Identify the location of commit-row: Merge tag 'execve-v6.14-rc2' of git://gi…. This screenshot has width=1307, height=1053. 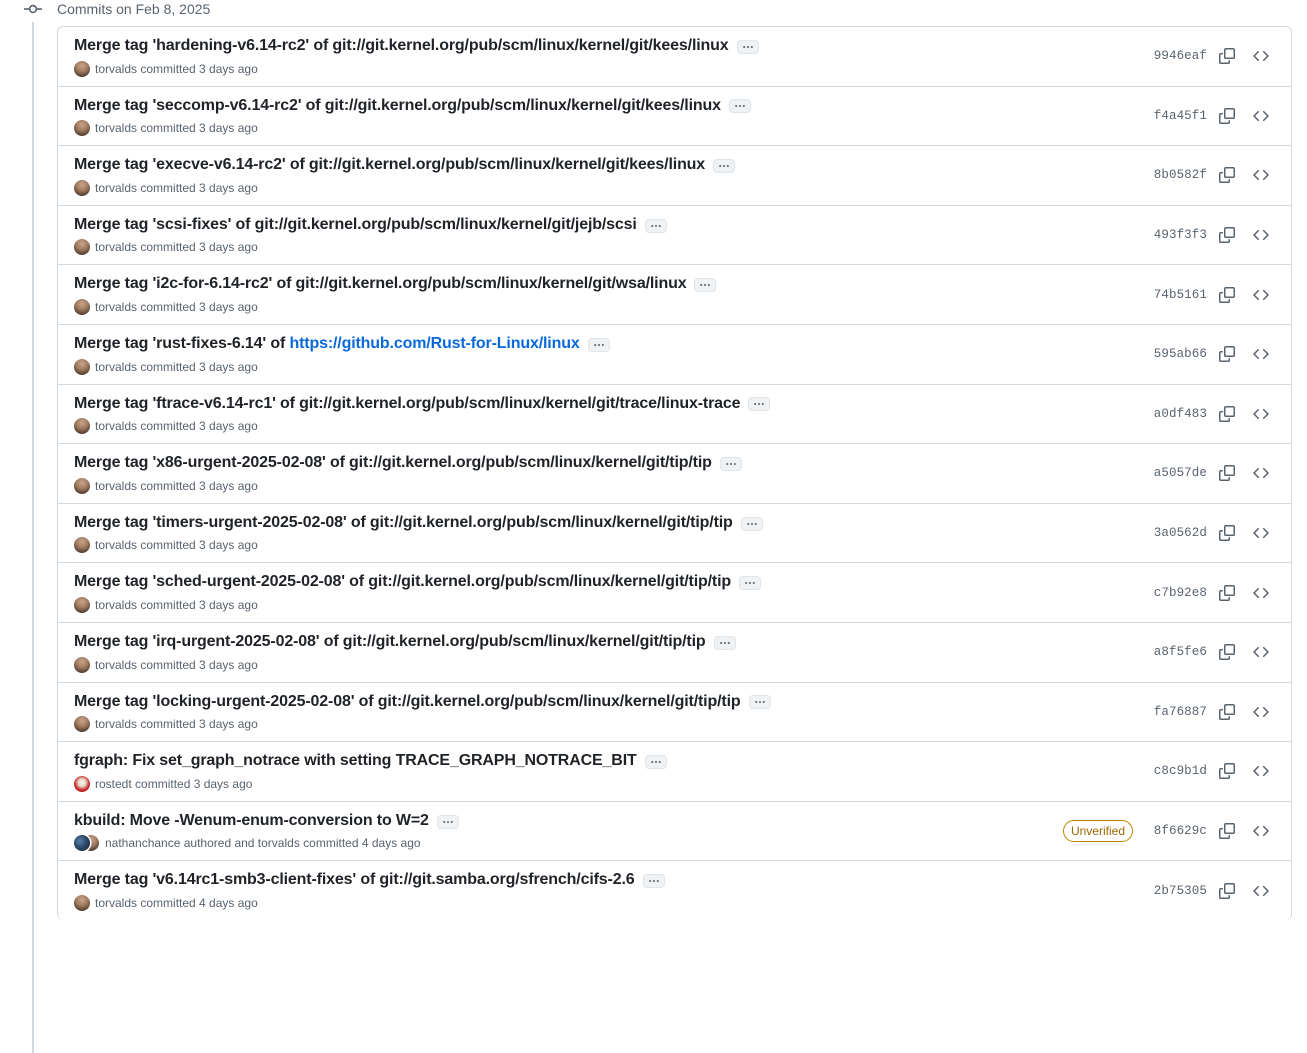
(674, 176).